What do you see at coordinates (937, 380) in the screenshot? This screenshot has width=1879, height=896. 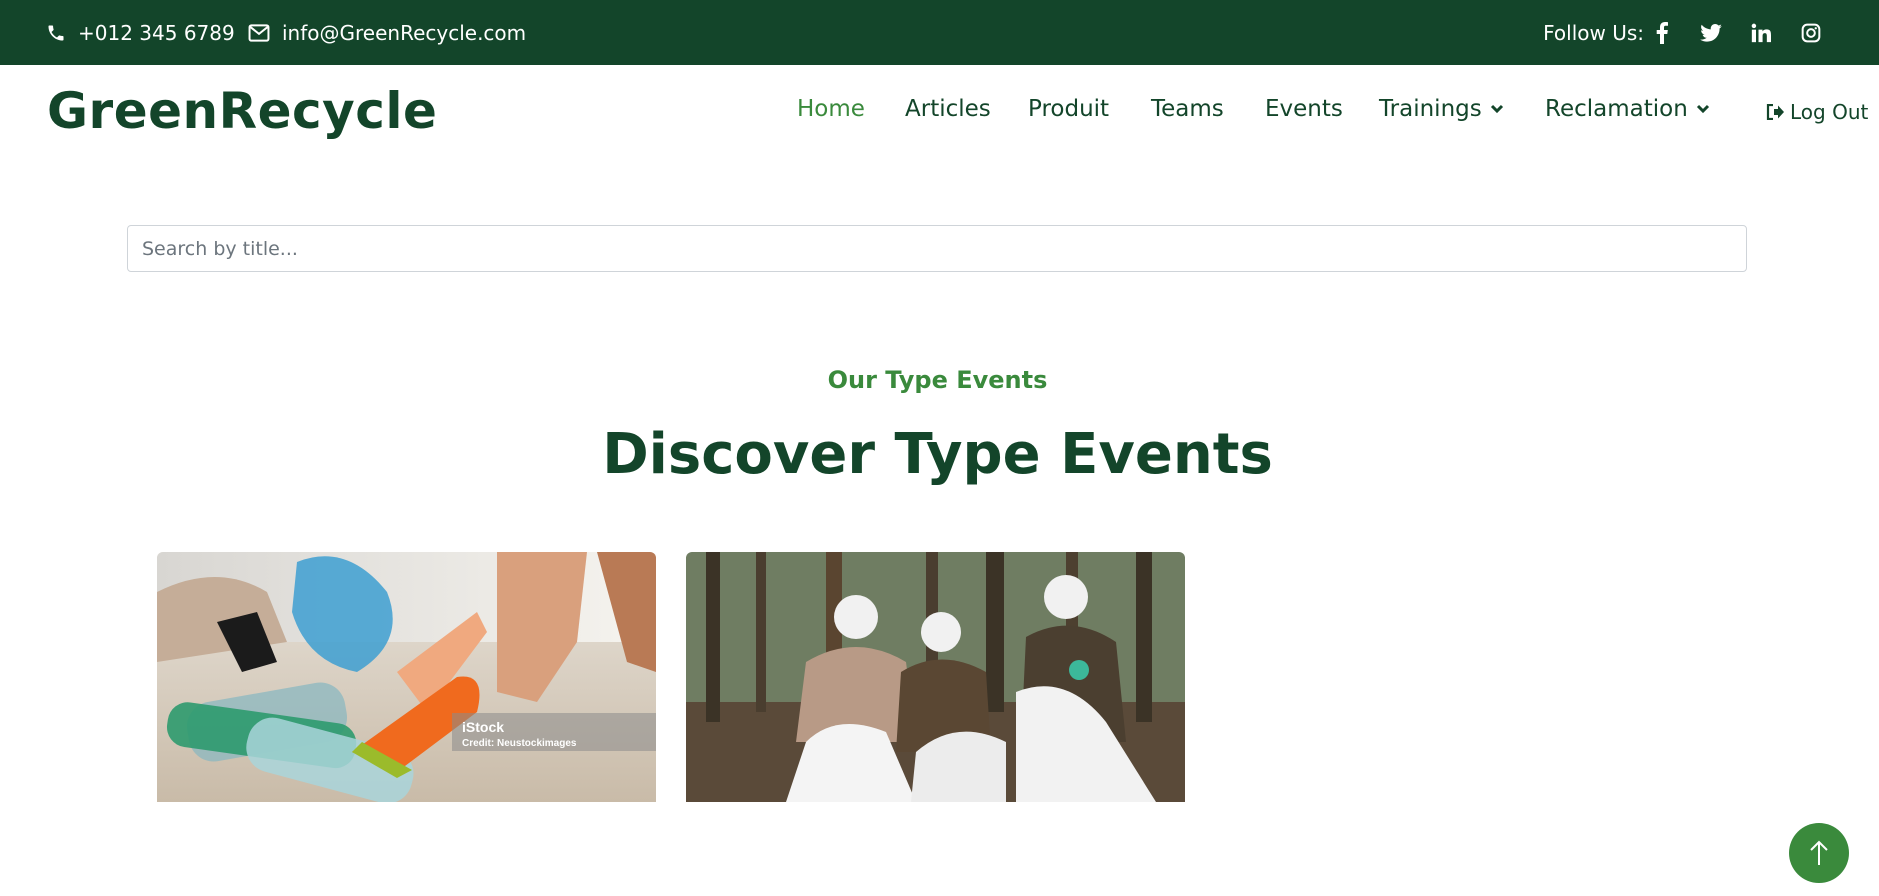 I see `section-subtitle: Our Type Events` at bounding box center [937, 380].